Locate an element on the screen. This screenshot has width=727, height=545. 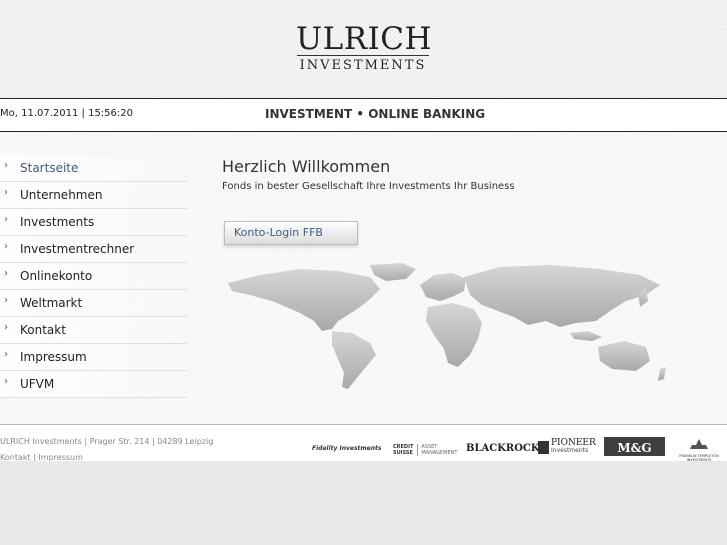
nav-item-label: Startseite is located at coordinates (49, 168).